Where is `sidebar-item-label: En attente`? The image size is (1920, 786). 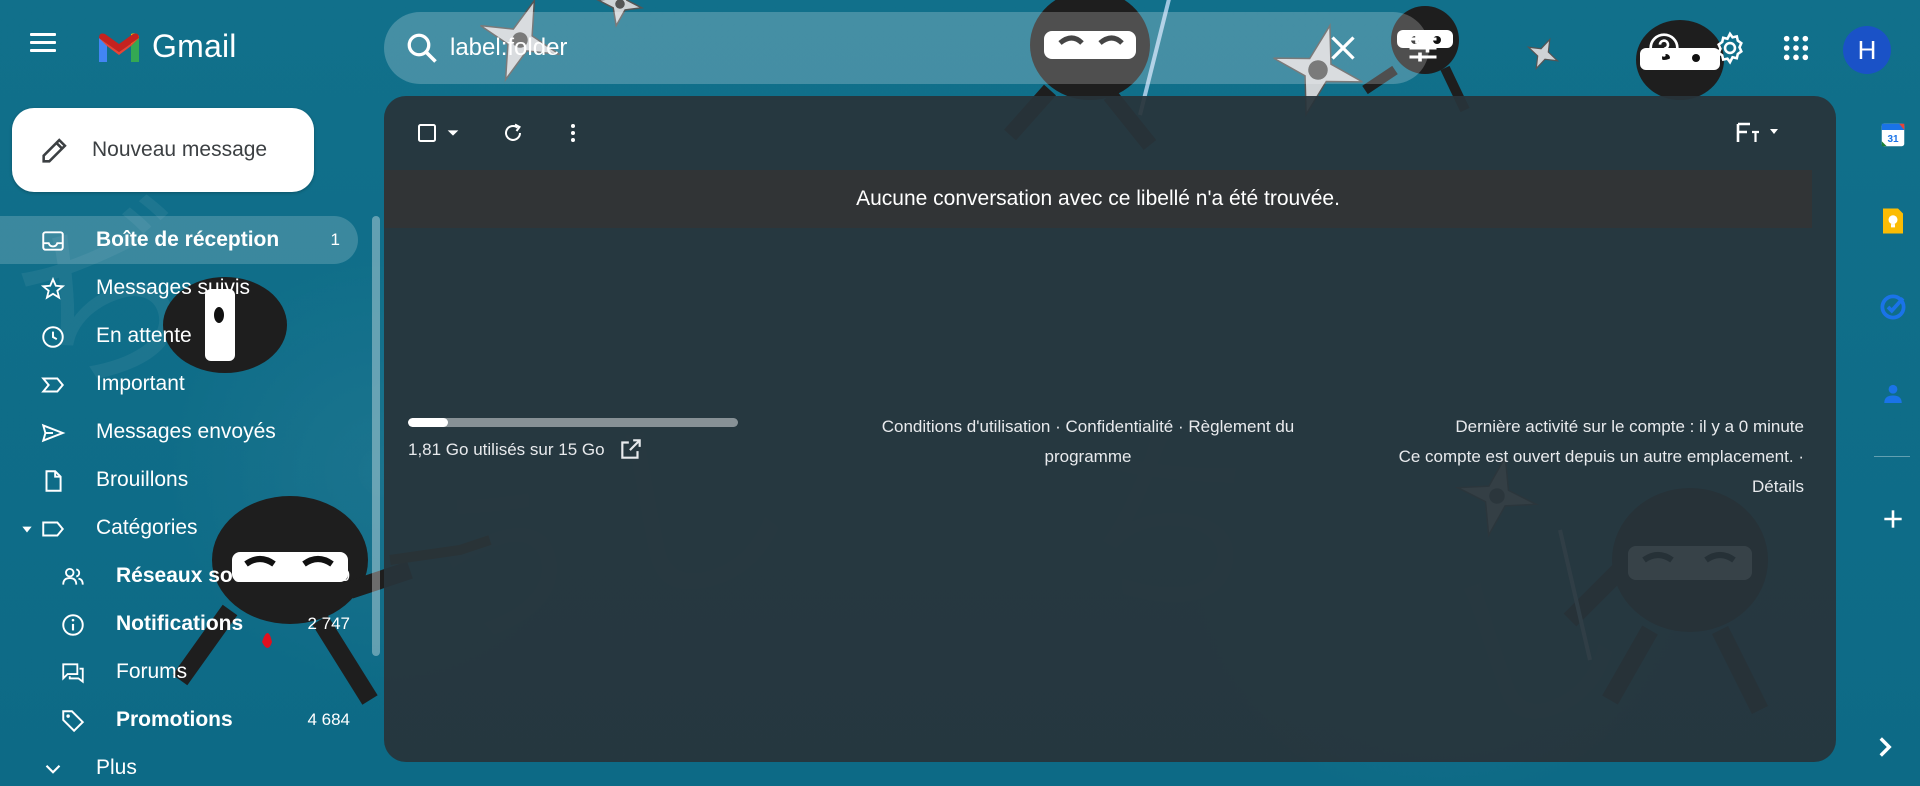
sidebar-item-label: En attente is located at coordinates (144, 335).